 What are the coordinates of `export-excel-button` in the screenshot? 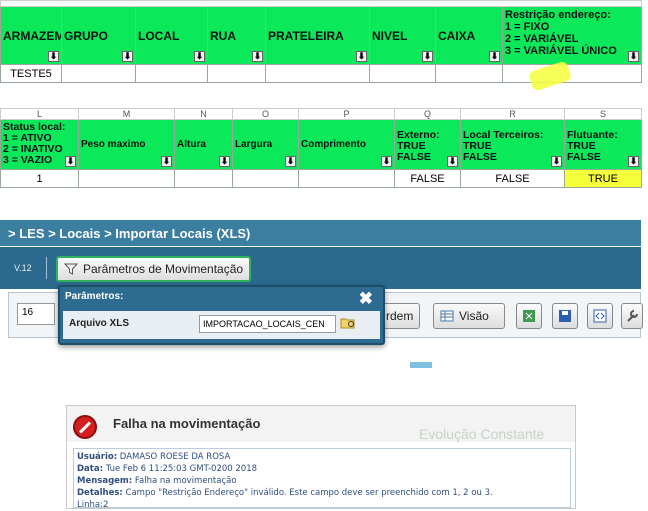 It's located at (529, 316).